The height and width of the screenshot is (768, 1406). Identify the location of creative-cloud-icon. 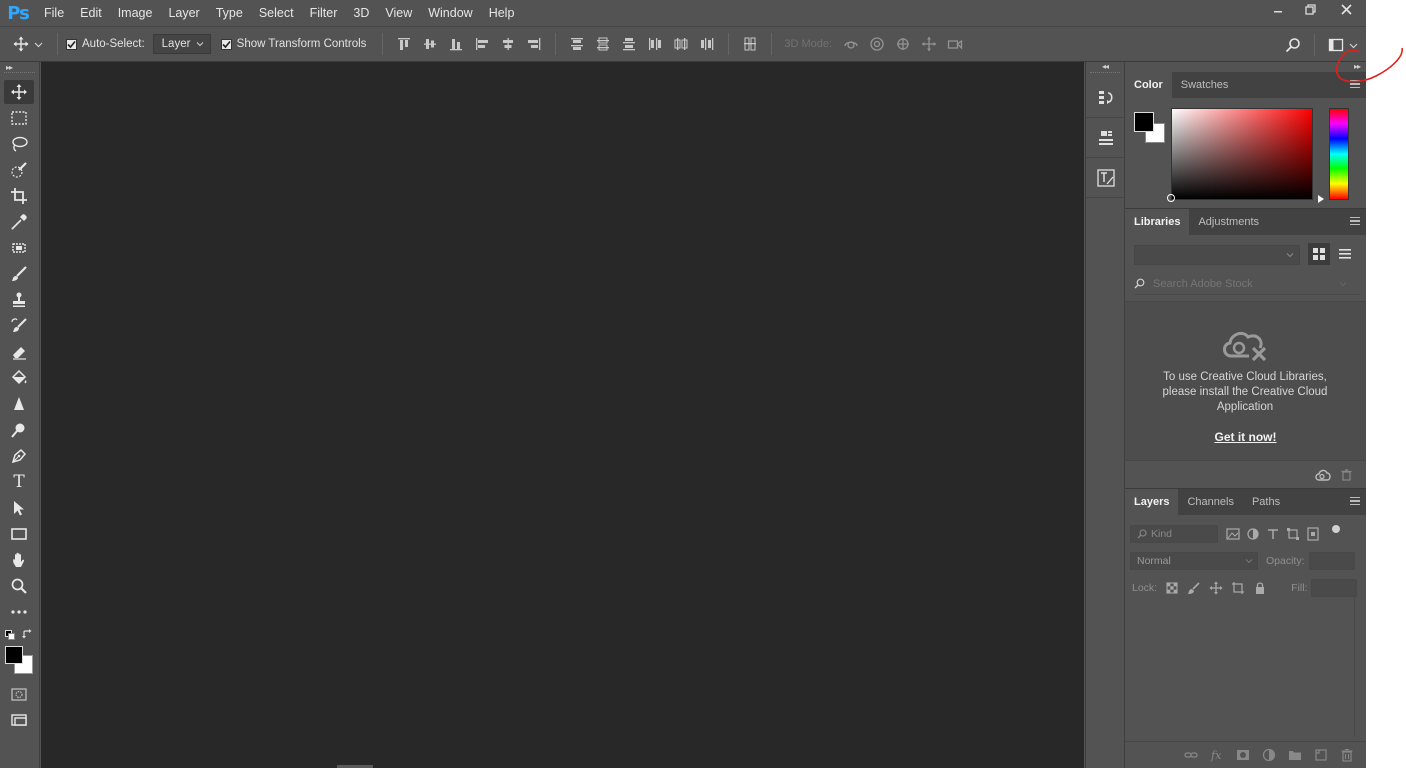
(1323, 475).